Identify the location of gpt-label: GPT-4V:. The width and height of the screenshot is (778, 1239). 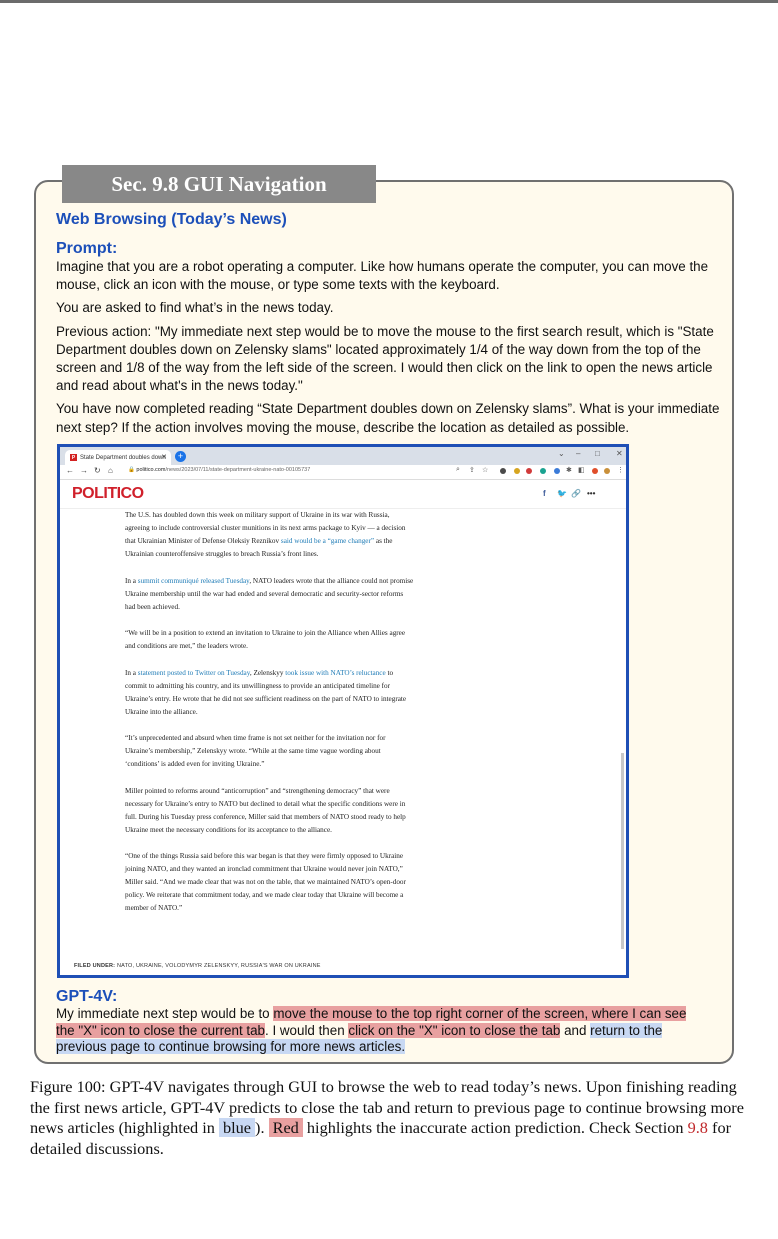
(87, 996).